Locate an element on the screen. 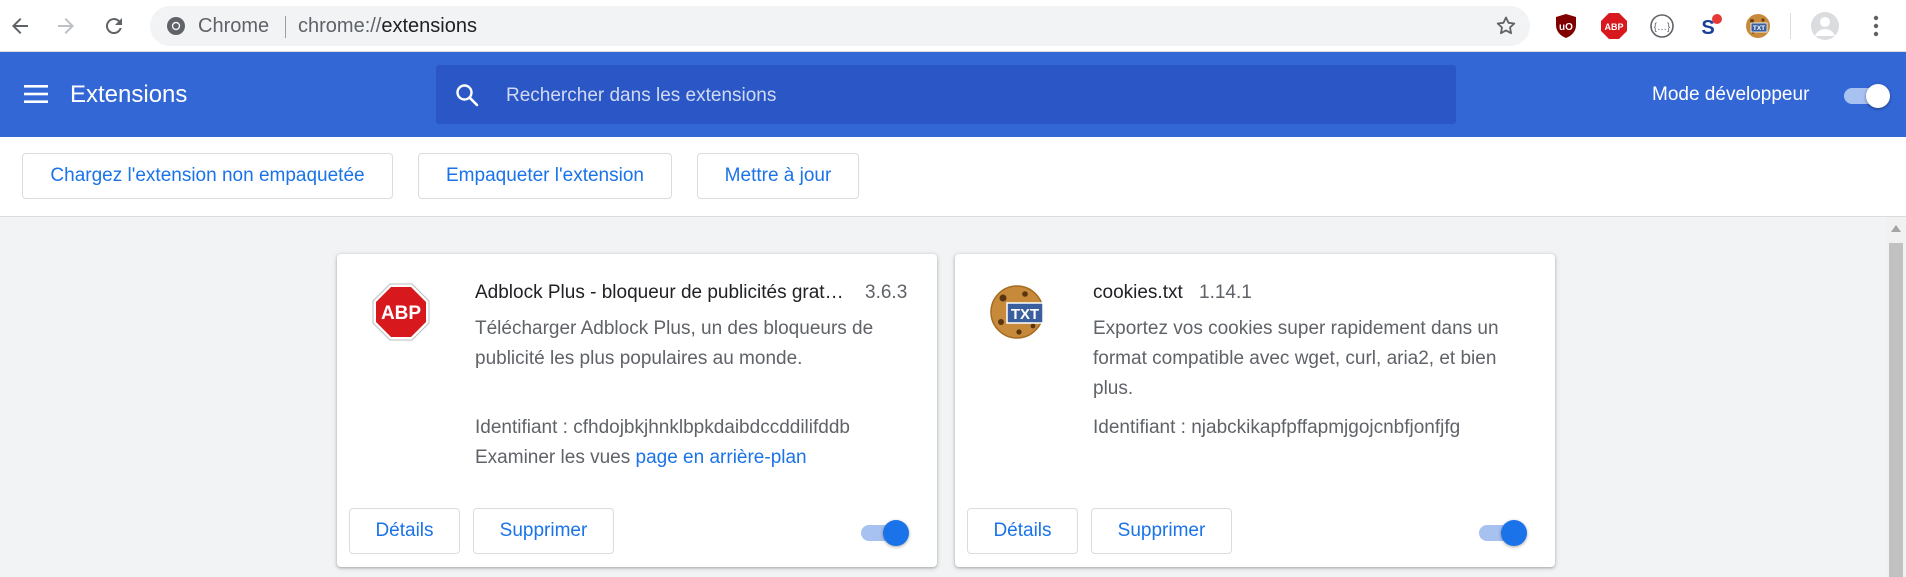  scrollbar-thumb is located at coordinates (1896, 410).